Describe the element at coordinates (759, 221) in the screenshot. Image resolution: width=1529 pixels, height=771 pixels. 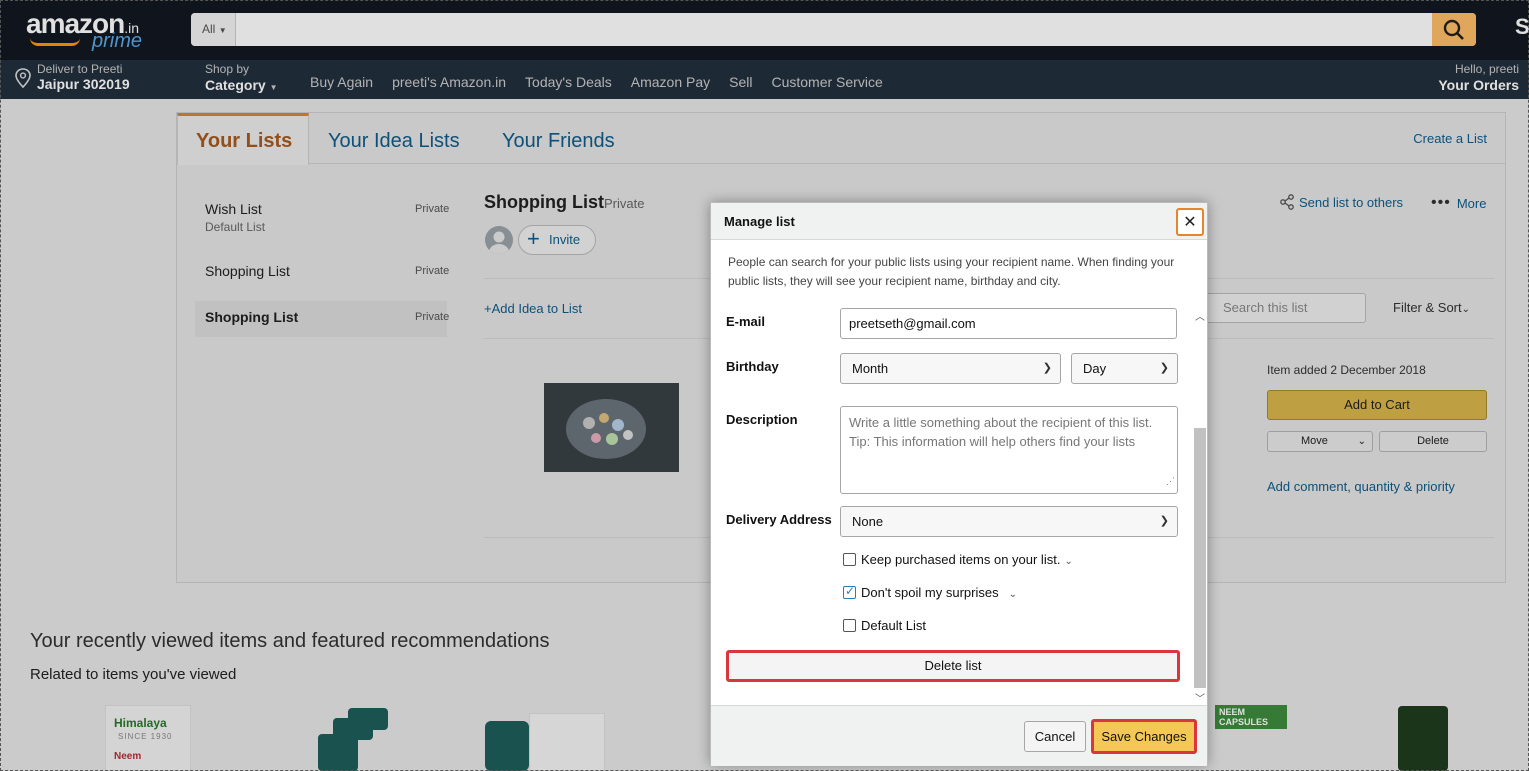
I see `modal-title: Manage list` at that location.